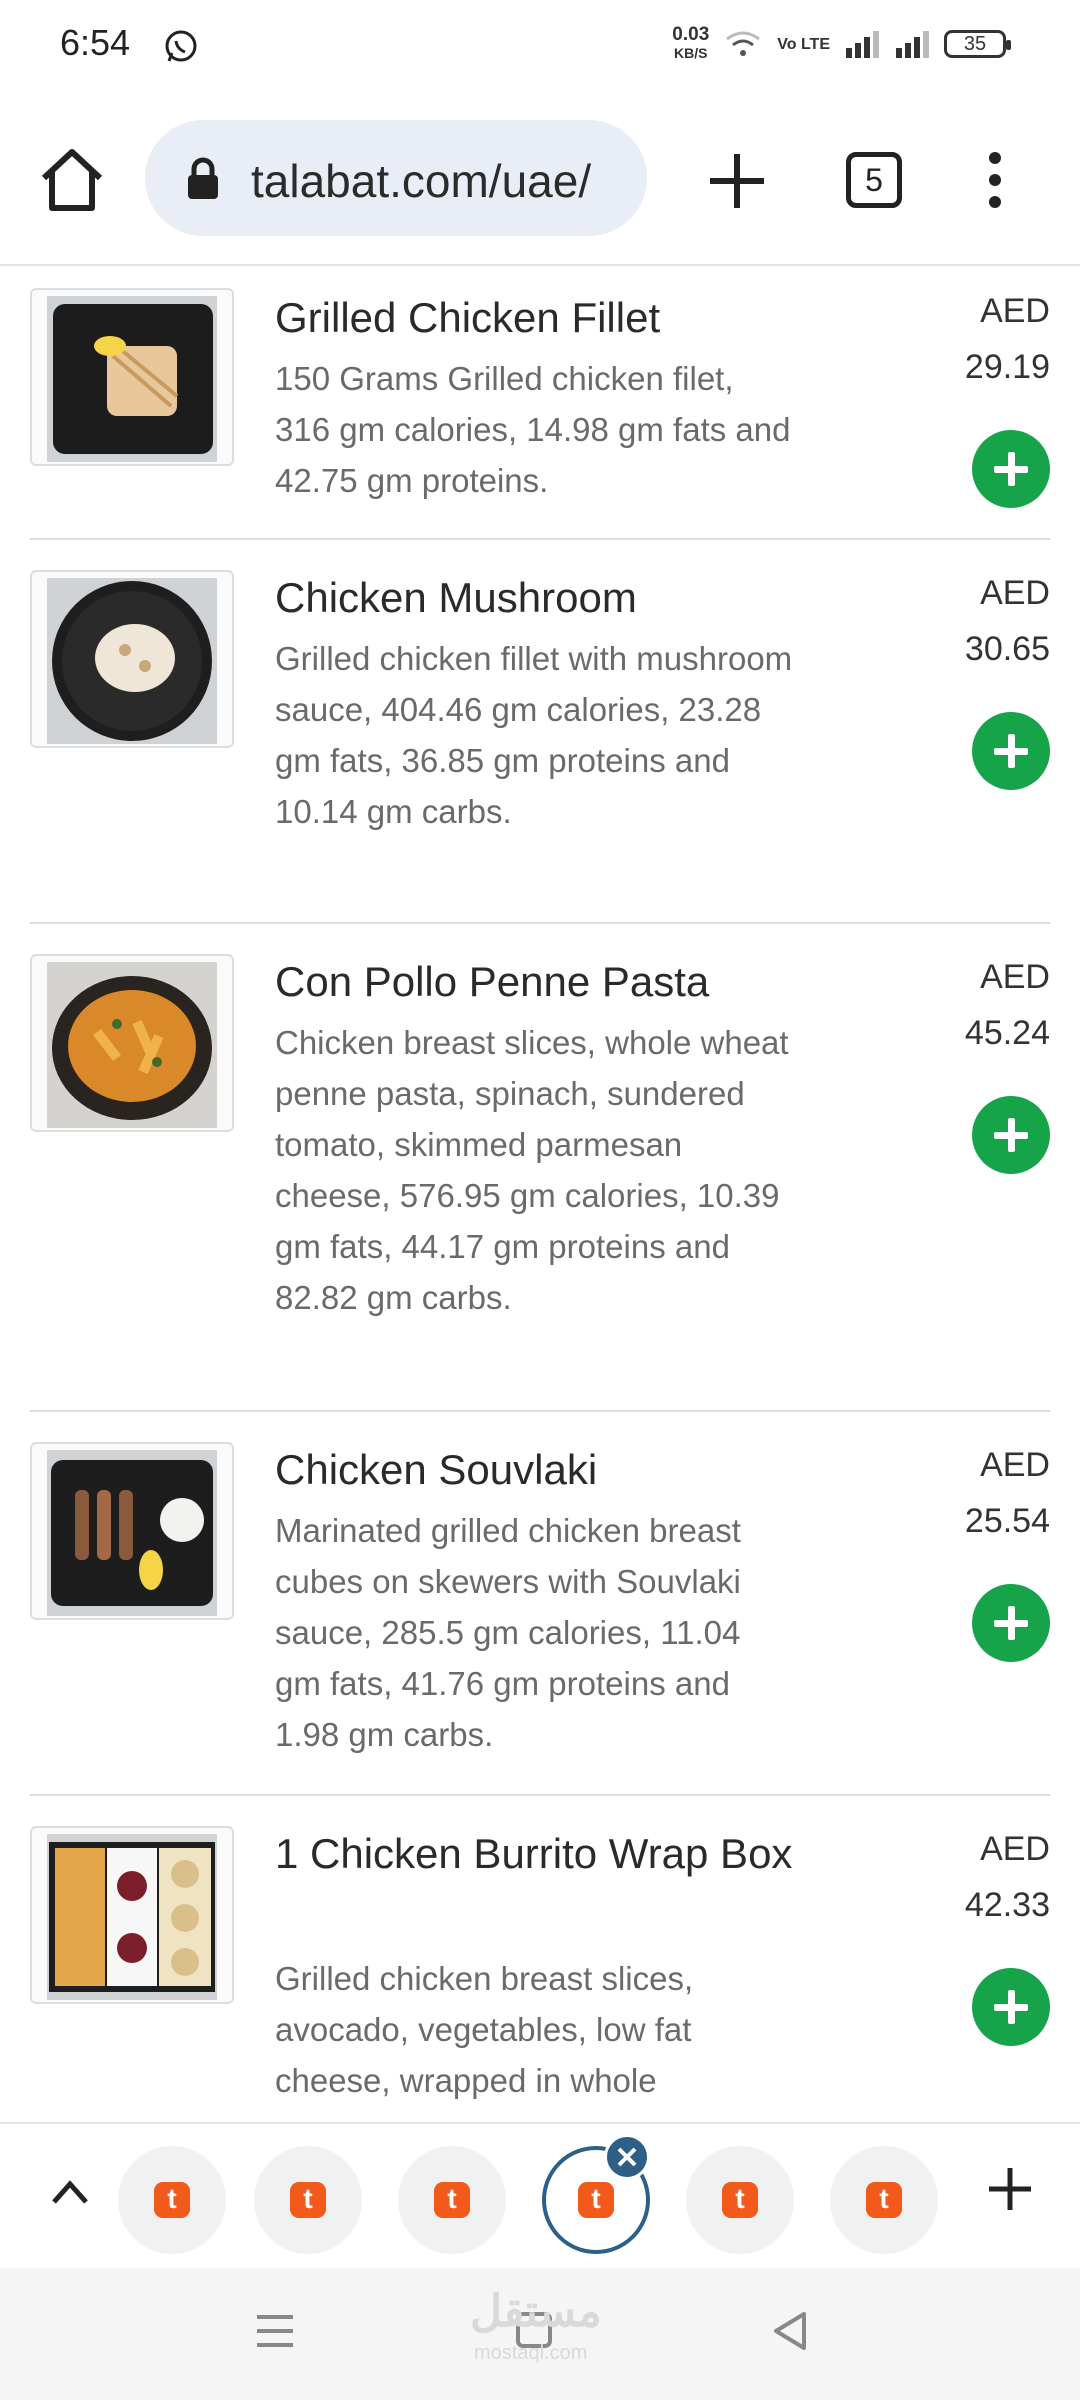  Describe the element at coordinates (691, 53) in the screenshot. I see `net-speed-unit: KB/S` at that location.